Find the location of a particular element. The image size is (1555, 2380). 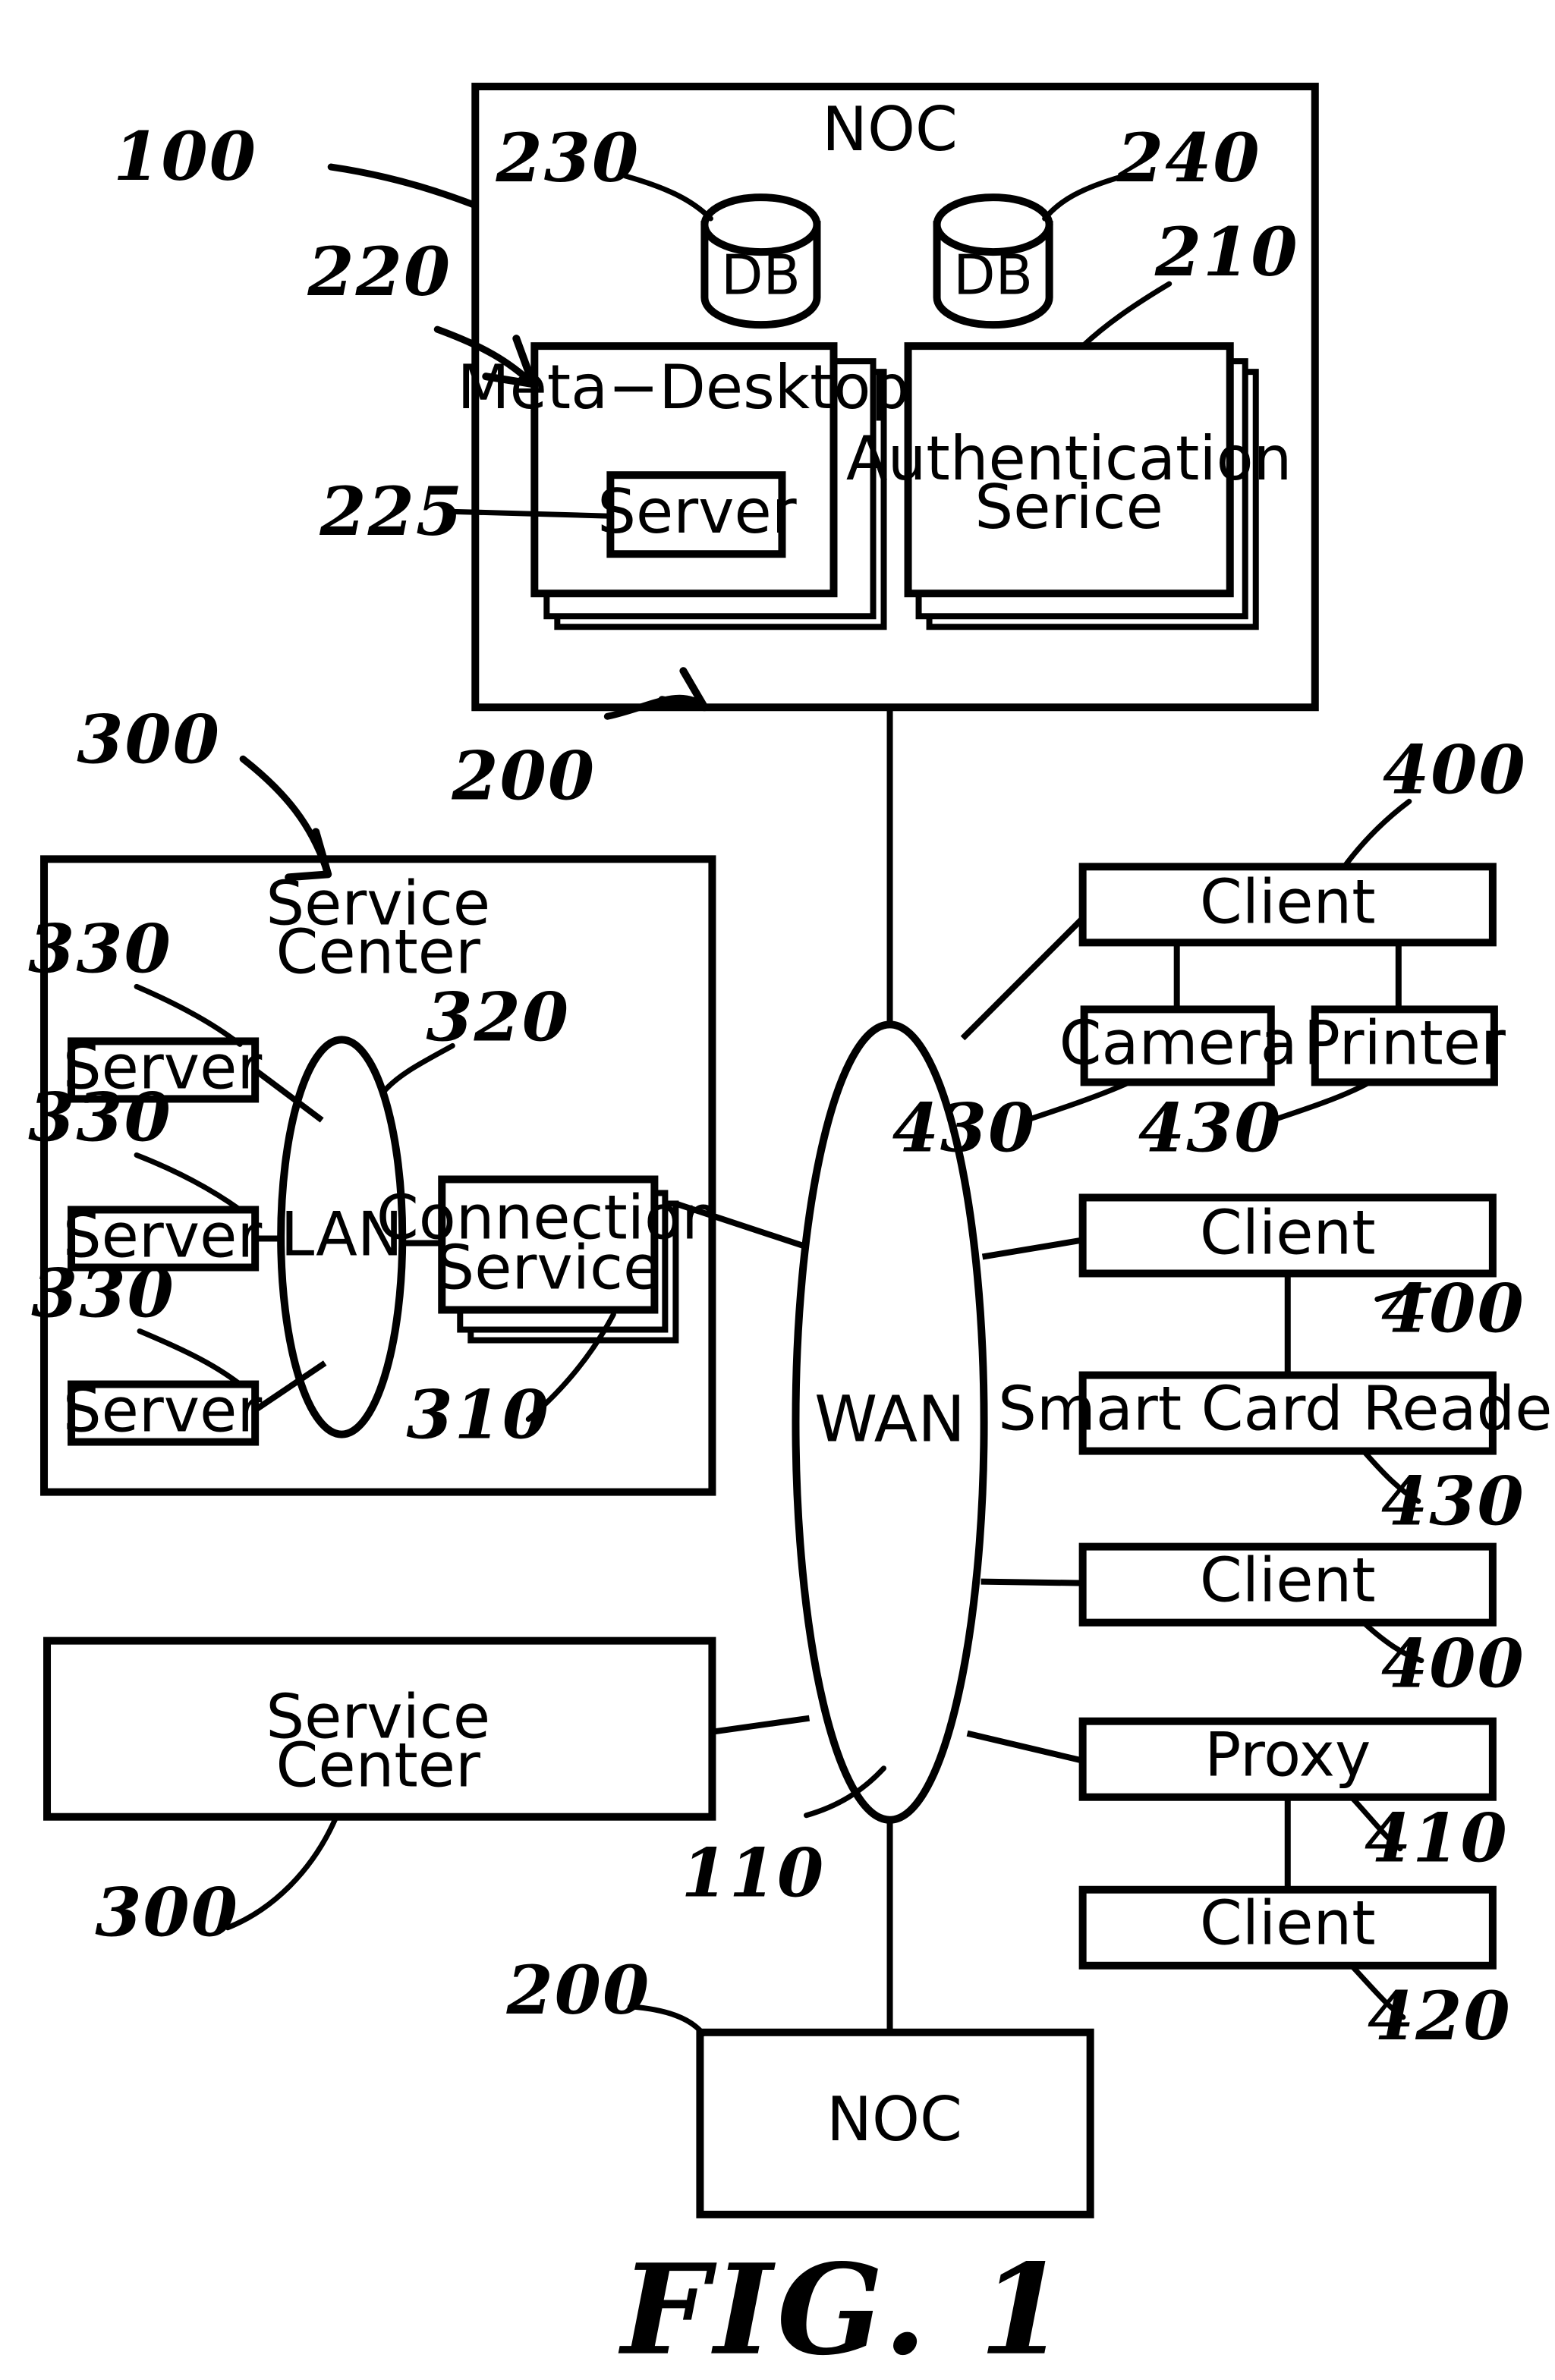

printer-label: Printer is located at coordinates (1405, 1043).